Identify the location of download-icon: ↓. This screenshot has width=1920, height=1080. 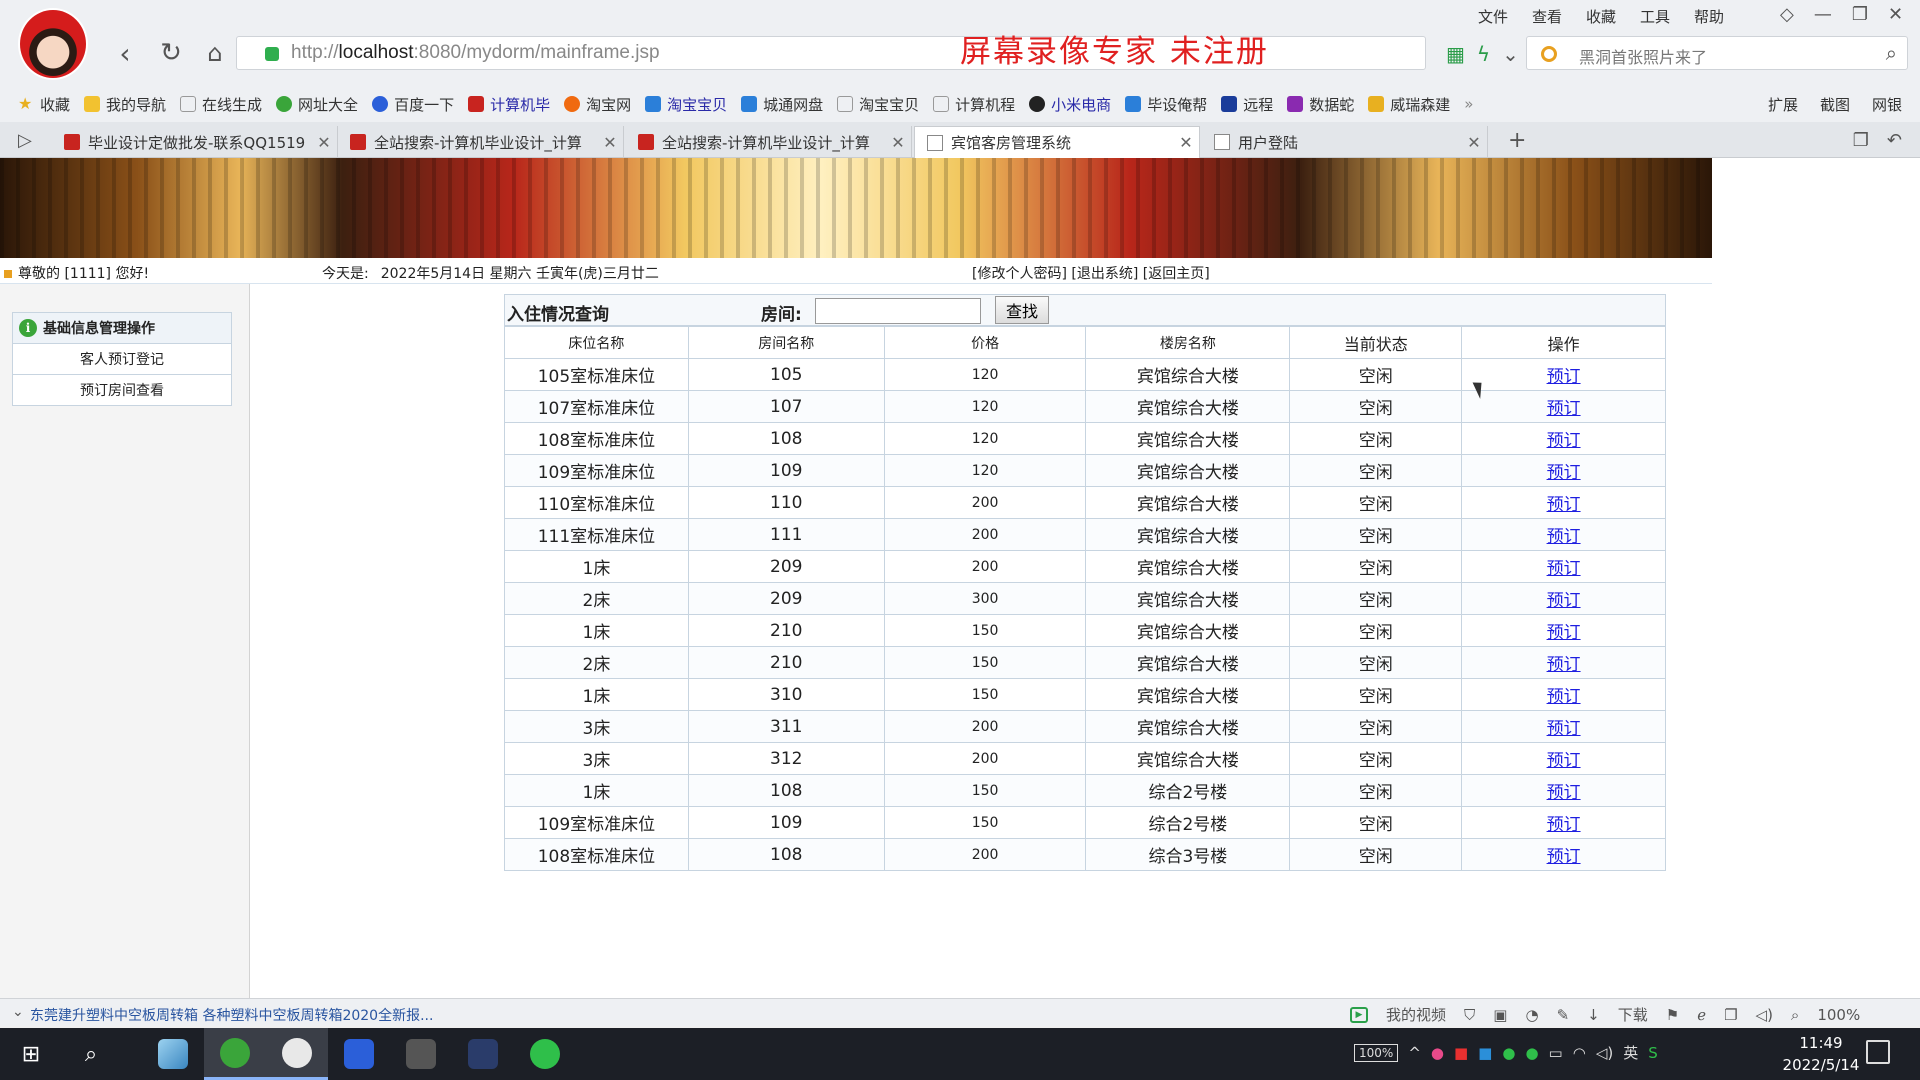
(1593, 1015).